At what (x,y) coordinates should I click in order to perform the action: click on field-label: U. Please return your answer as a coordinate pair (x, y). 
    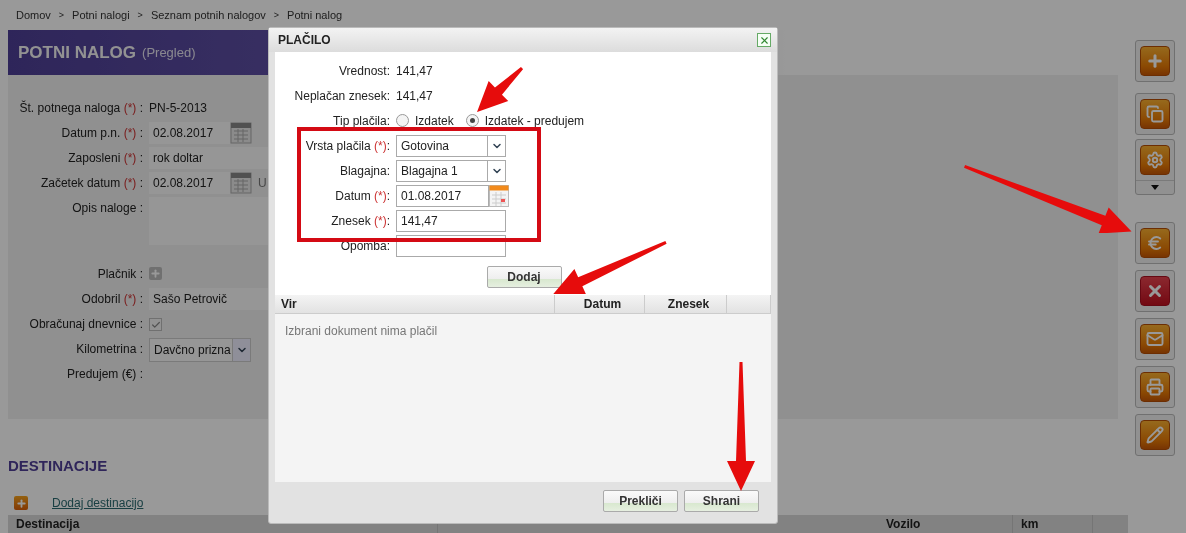
    Looking at the image, I should click on (262, 183).